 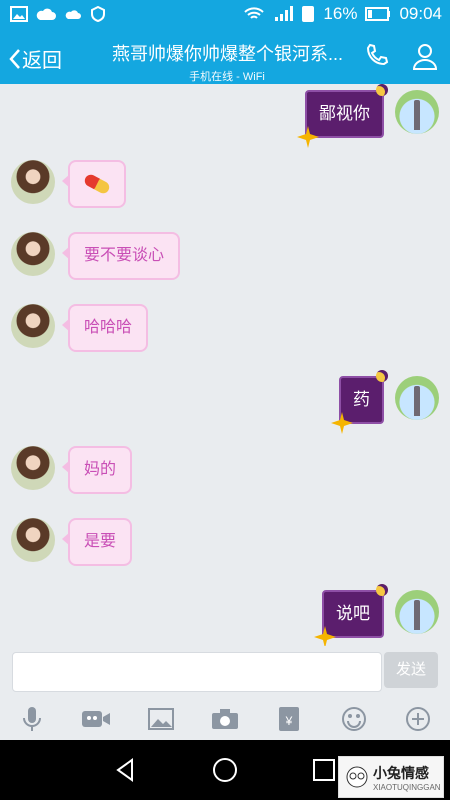 I want to click on pill-icon, so click(x=97, y=184).